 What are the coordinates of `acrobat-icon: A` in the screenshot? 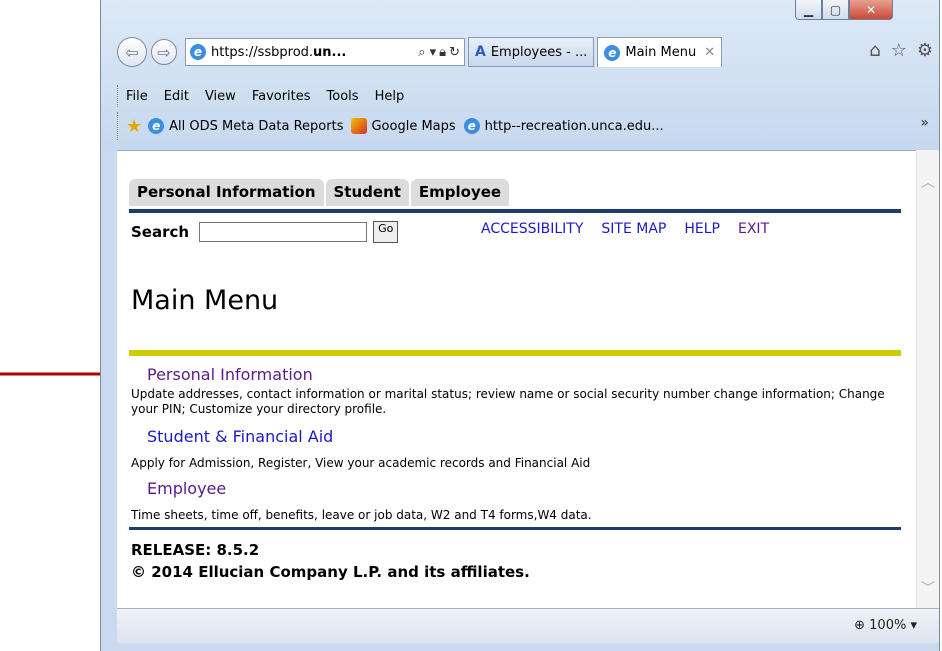 It's located at (480, 52).